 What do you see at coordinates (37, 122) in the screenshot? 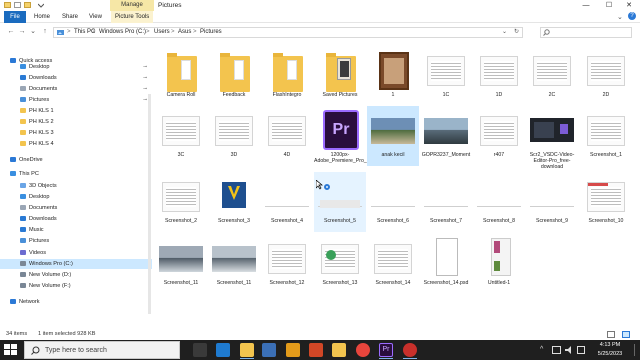
I see `nav-item-ph-kls-2: PH KLS 2` at bounding box center [37, 122].